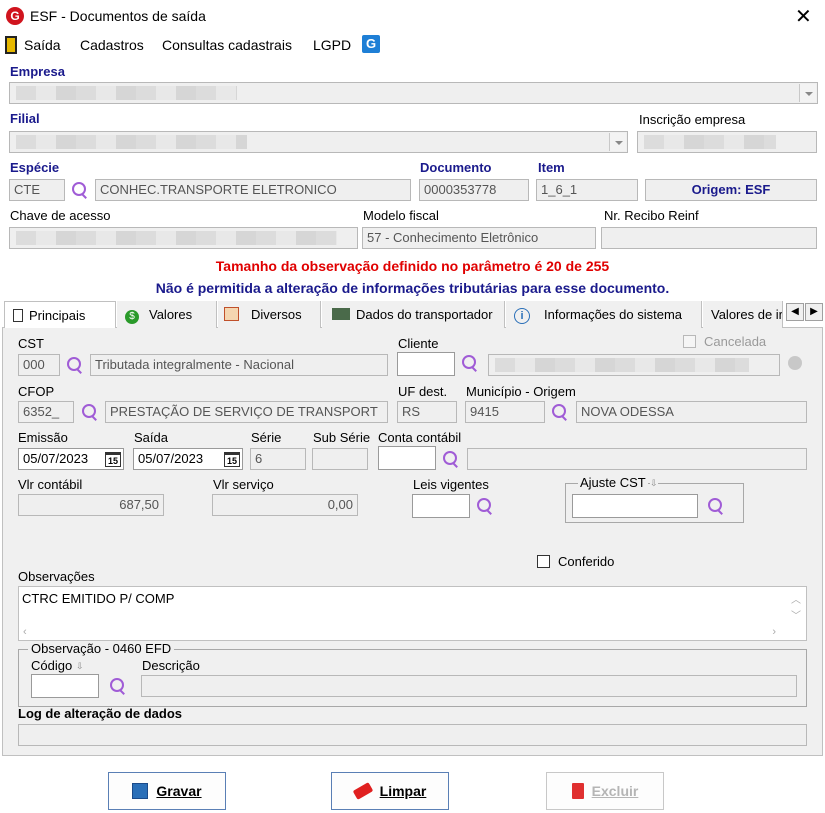  Describe the element at coordinates (587, 190) in the screenshot. I see `item-field: 1_6_1` at that location.